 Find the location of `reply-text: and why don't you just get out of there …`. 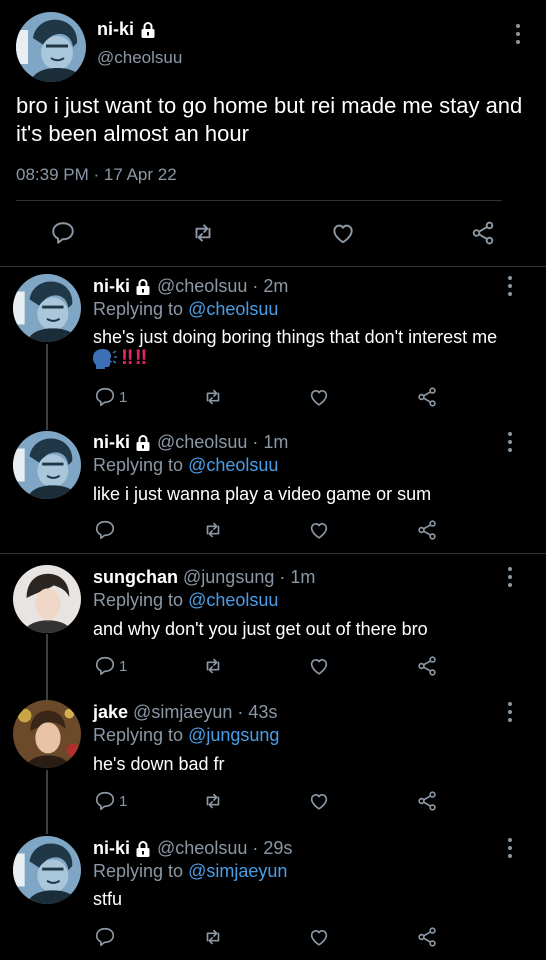

reply-text: and why don't you just get out of there … is located at coordinates (260, 629).